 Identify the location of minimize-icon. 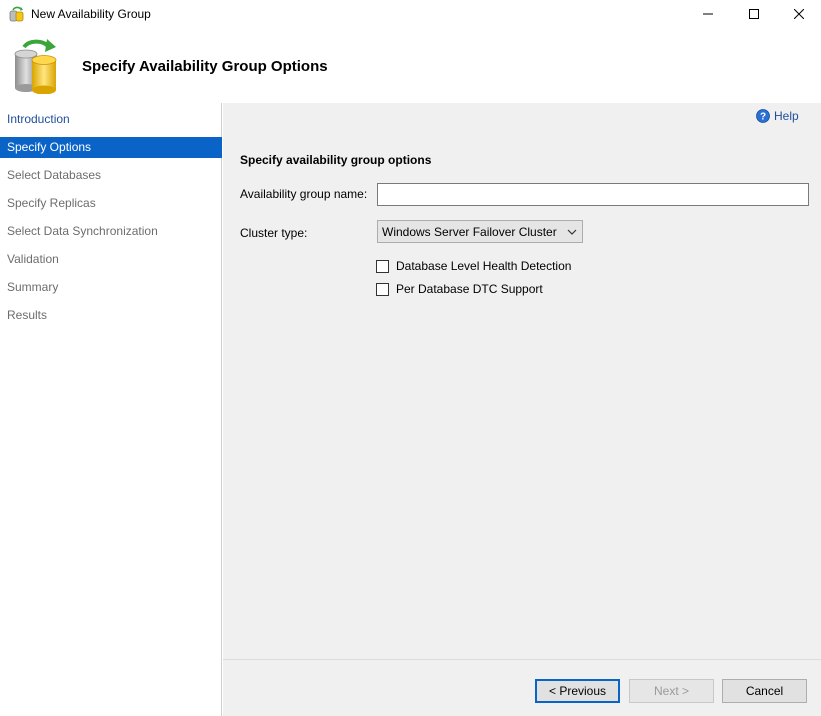
(708, 14).